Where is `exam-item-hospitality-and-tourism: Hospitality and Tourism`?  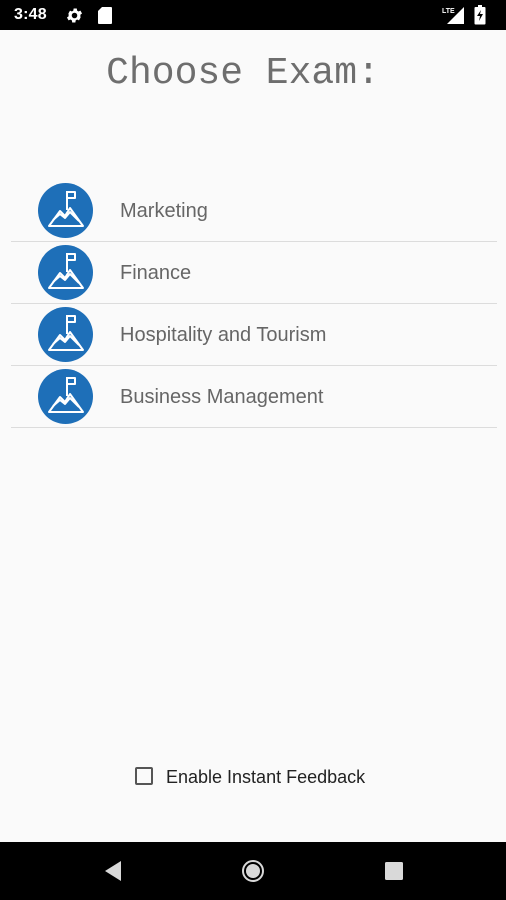
exam-item-hospitality-and-tourism: Hospitality and Tourism is located at coordinates (254, 335).